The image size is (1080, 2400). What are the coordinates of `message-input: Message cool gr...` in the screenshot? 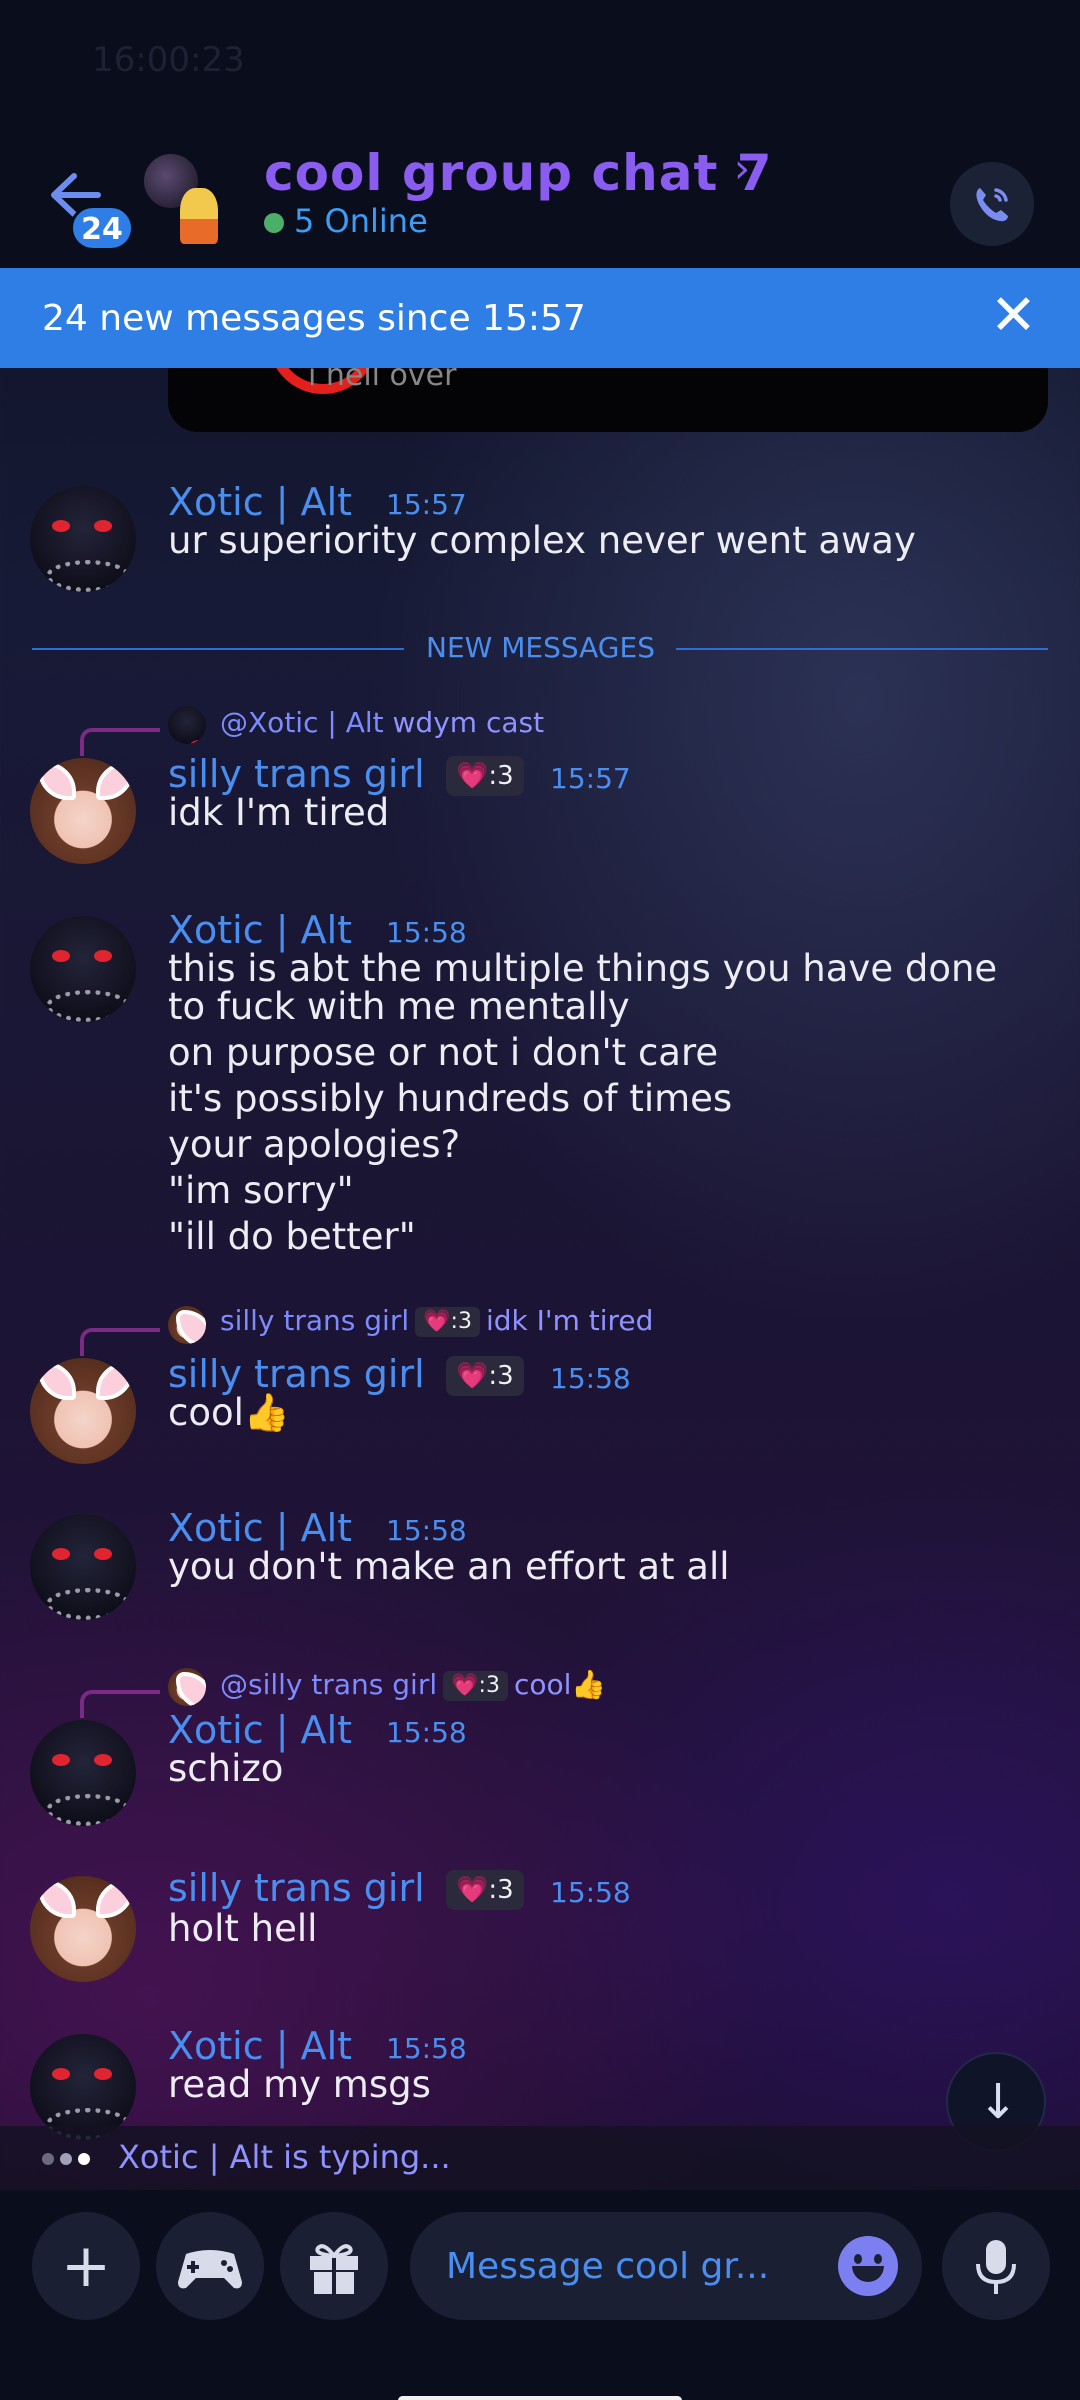 It's located at (666, 2266).